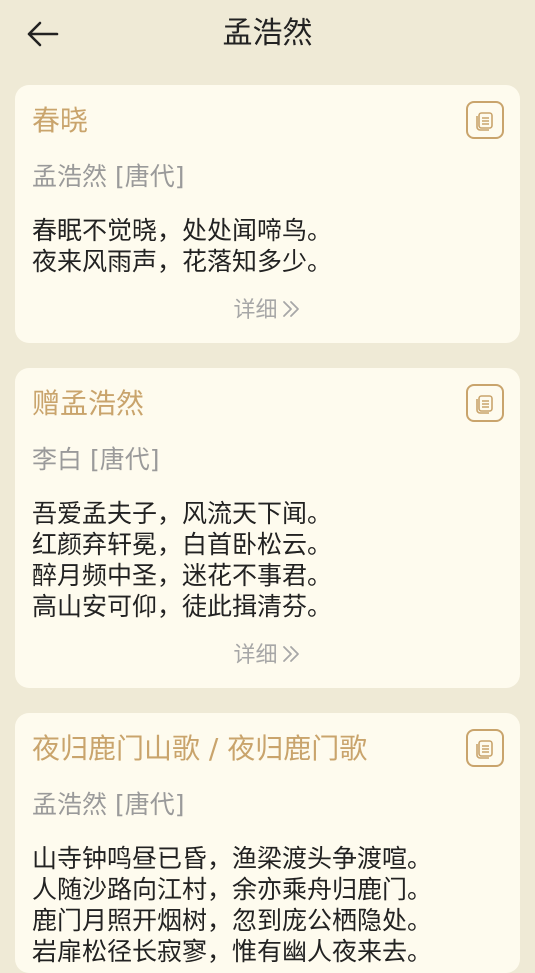 The height and width of the screenshot is (973, 535). I want to click on poem-title: 春晓, so click(60, 121).